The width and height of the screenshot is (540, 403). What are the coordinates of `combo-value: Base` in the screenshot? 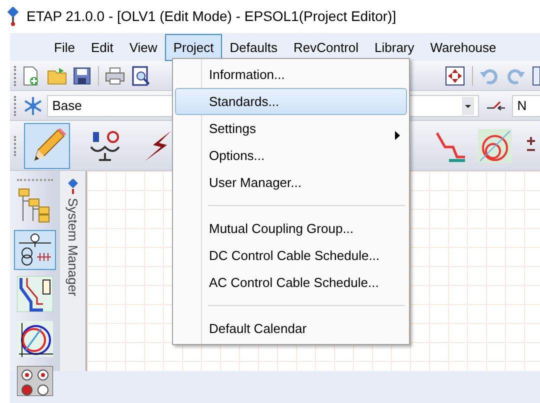 It's located at (67, 105).